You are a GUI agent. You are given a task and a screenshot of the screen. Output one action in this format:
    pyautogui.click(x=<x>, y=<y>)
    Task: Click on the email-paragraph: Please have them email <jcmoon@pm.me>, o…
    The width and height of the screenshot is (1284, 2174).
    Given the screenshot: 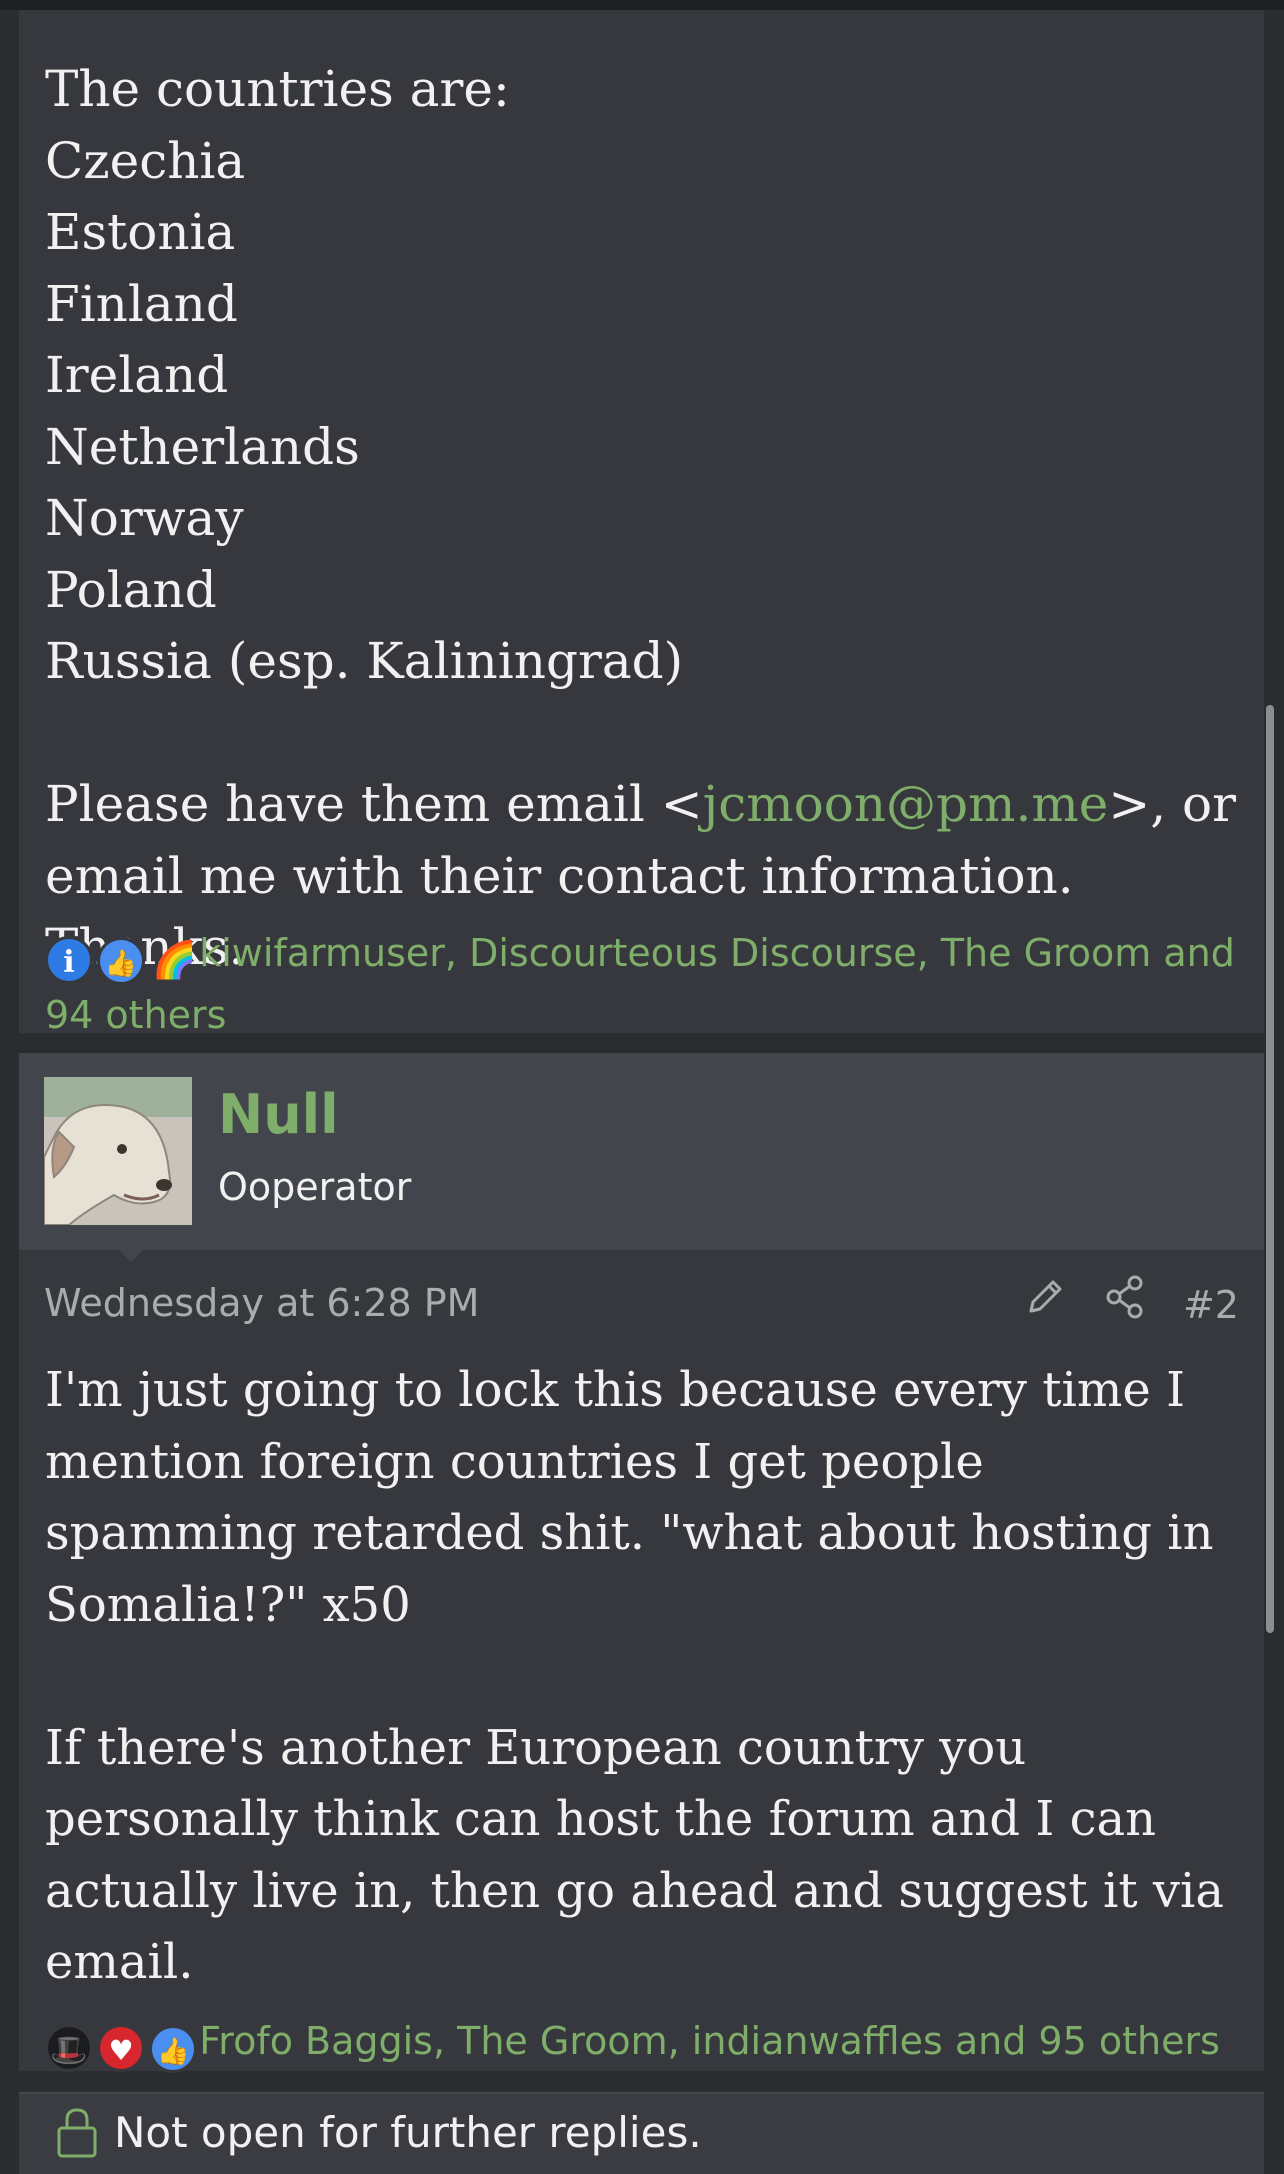 What is the action you would take?
    pyautogui.click(x=654, y=805)
    